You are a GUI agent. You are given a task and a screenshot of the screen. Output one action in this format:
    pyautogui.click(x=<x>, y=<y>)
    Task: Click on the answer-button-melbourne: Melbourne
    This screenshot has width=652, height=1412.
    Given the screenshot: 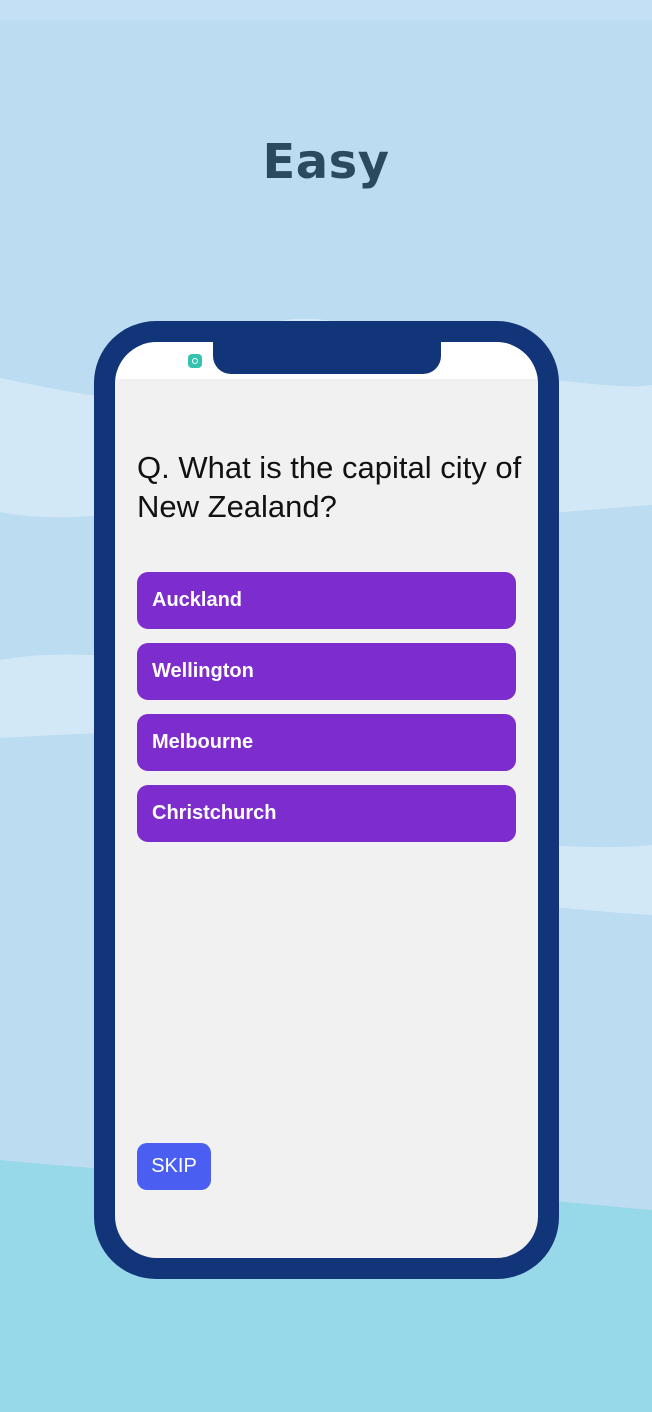 What is the action you would take?
    pyautogui.click(x=326, y=742)
    